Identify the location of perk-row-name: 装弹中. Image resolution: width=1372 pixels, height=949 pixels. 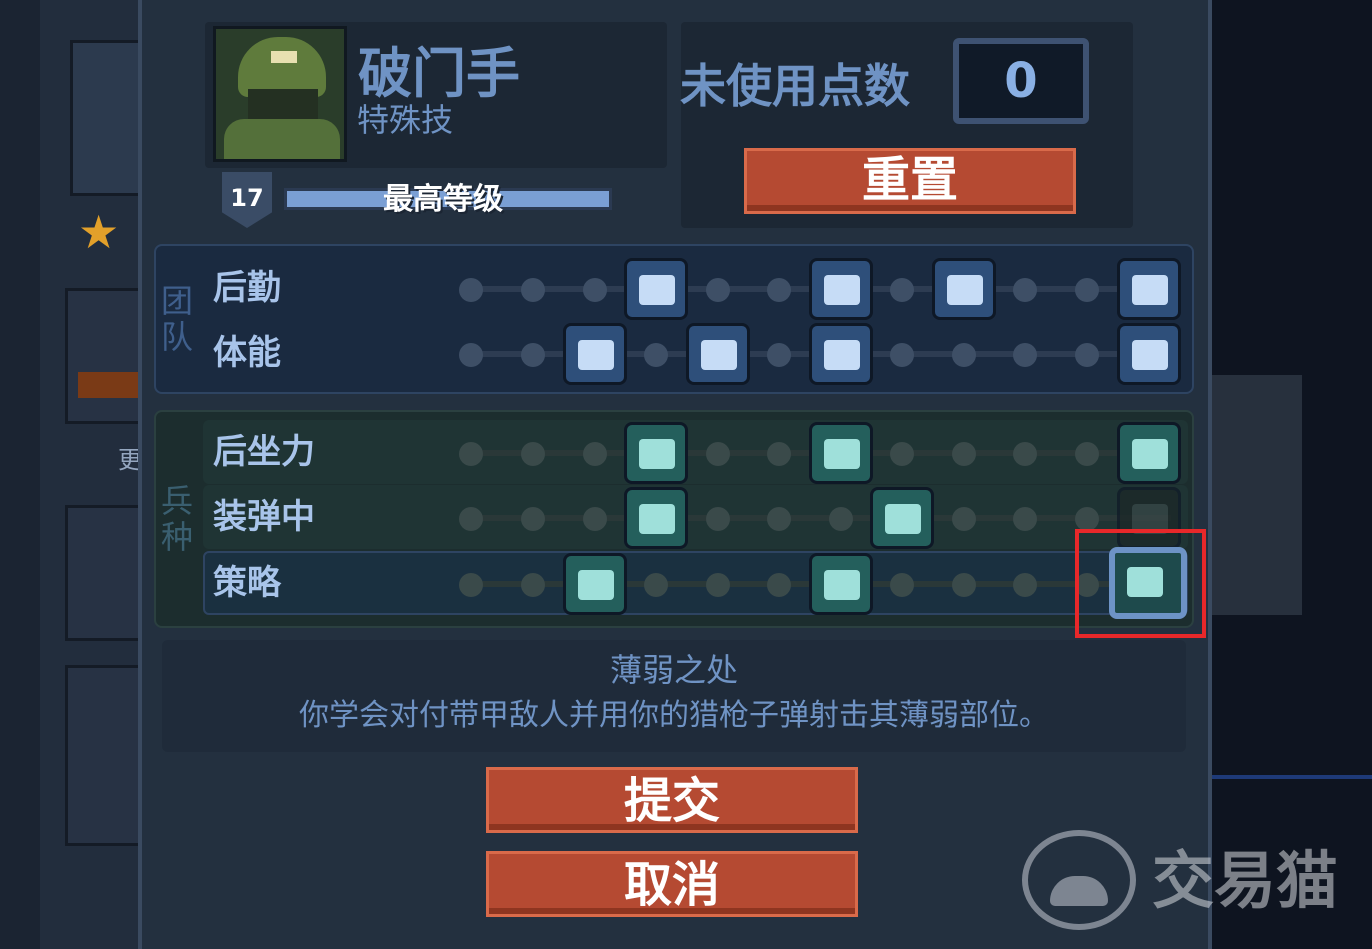
(264, 517).